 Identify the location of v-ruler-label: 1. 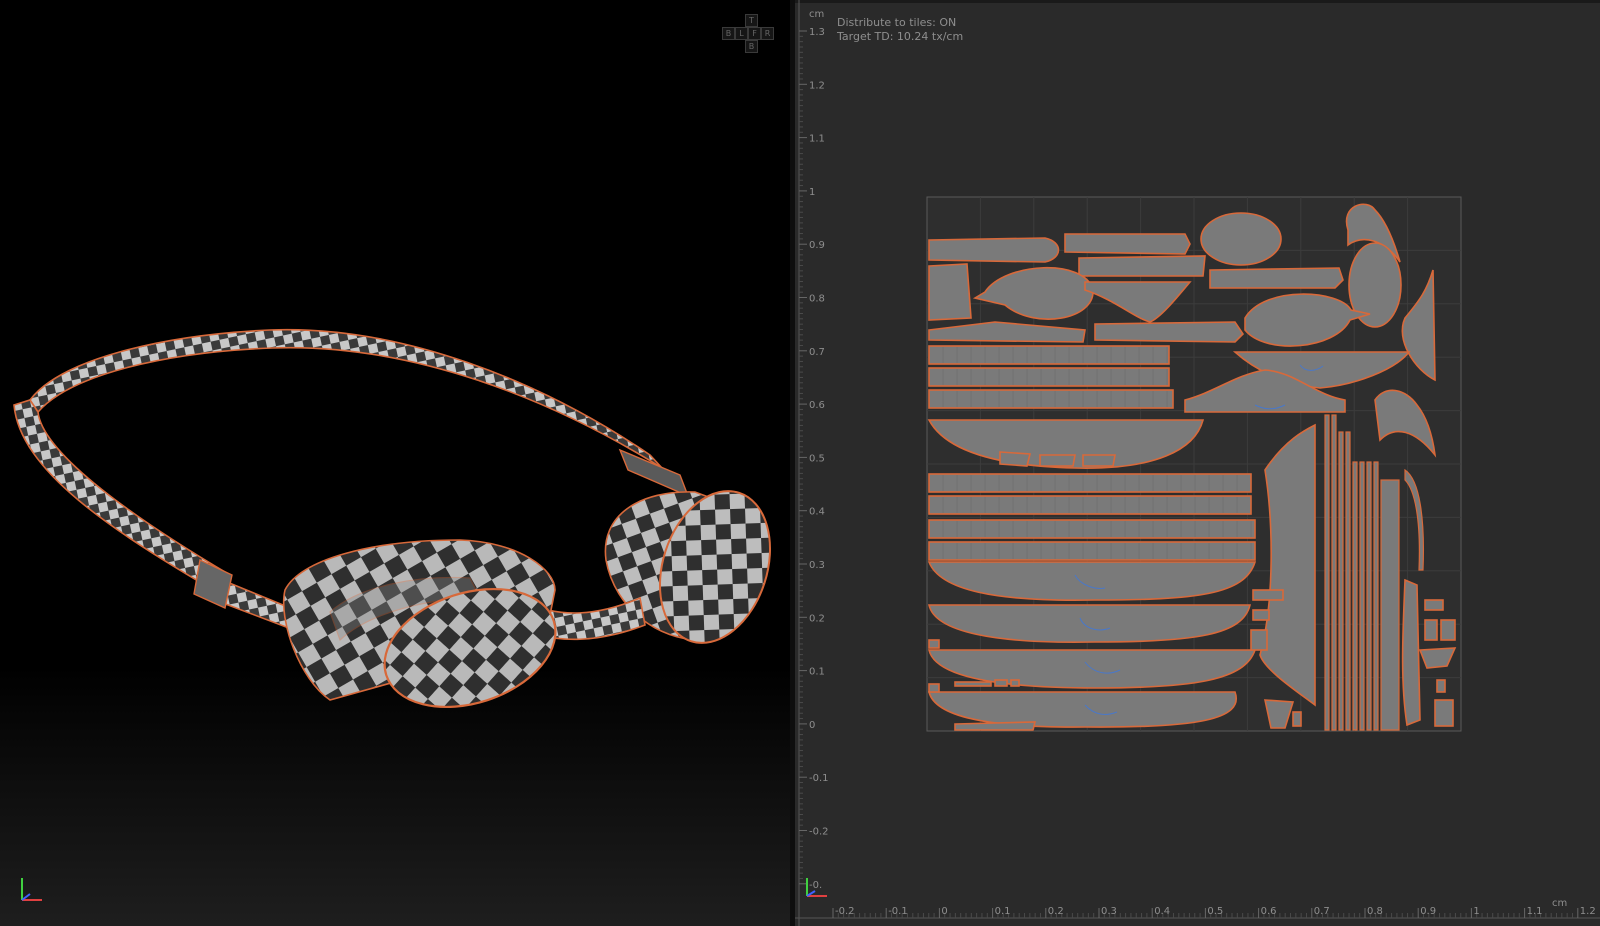
(812, 192).